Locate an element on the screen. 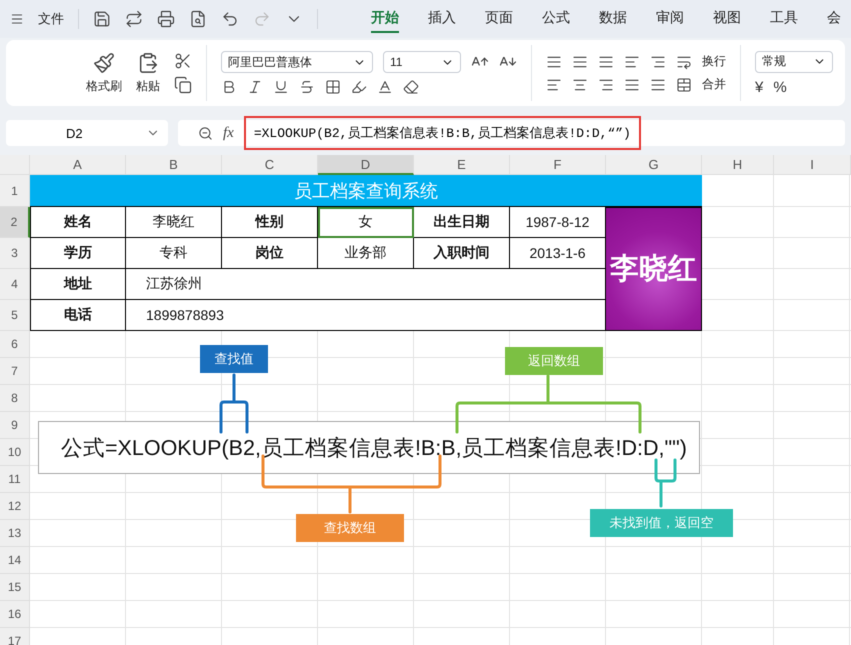 This screenshot has width=851, height=645. merge-icon is located at coordinates (684, 84).